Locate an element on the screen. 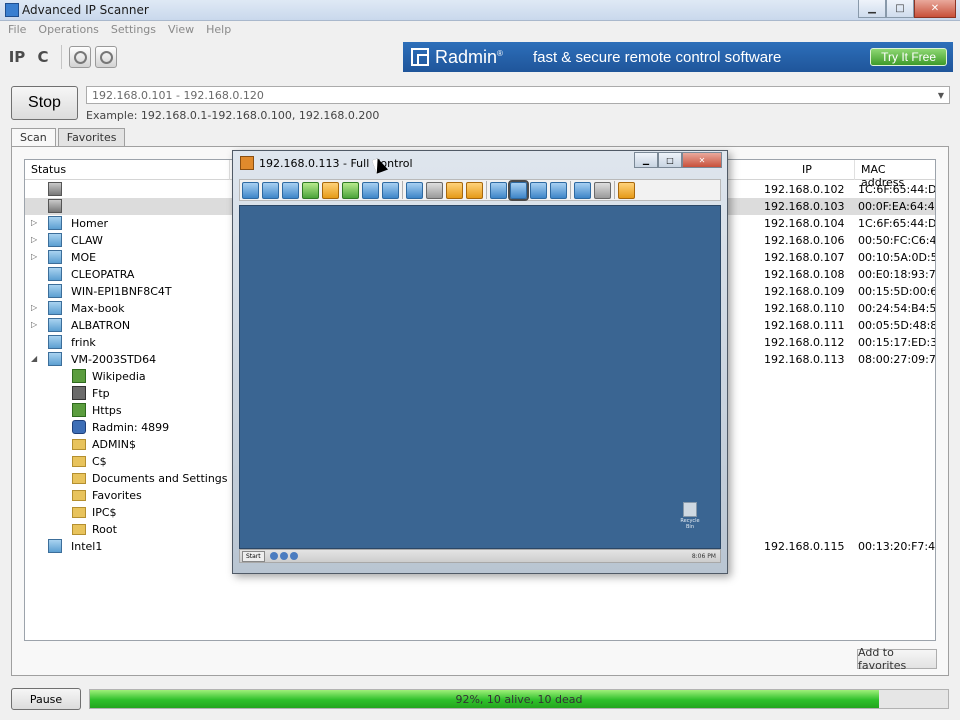 The height and width of the screenshot is (720, 960). settings-icon is located at coordinates (602, 190).